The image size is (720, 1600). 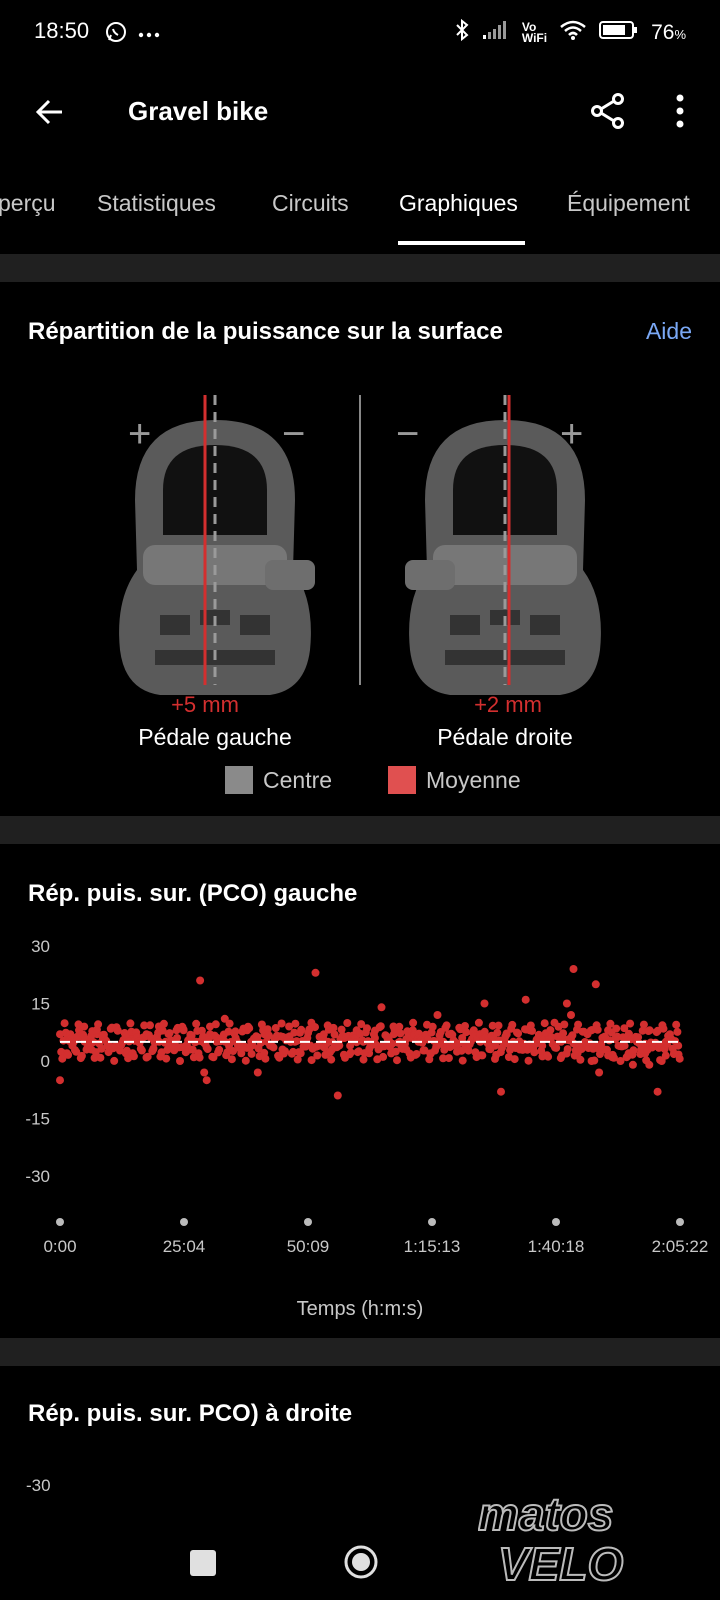 What do you see at coordinates (37, 1176) in the screenshot?
I see `y-tick-label: -30` at bounding box center [37, 1176].